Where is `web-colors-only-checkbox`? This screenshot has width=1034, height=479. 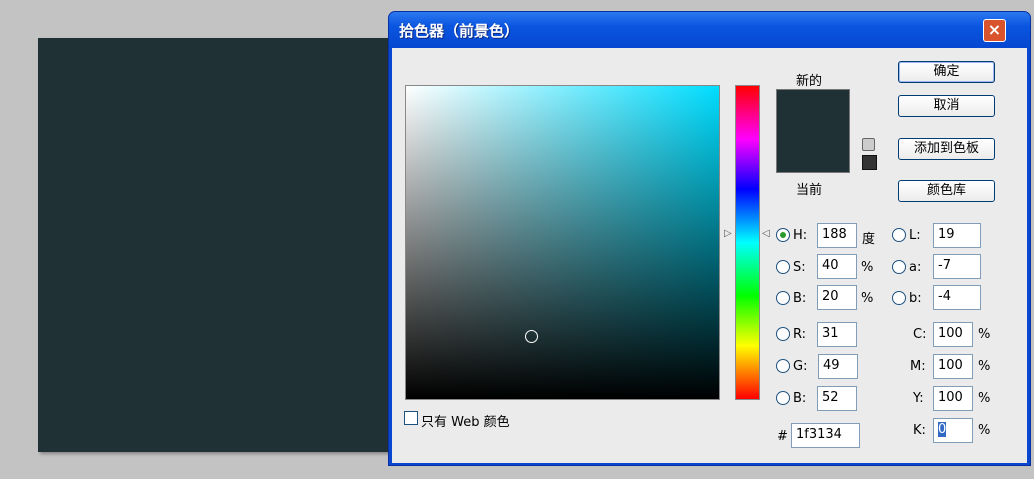 web-colors-only-checkbox is located at coordinates (411, 418).